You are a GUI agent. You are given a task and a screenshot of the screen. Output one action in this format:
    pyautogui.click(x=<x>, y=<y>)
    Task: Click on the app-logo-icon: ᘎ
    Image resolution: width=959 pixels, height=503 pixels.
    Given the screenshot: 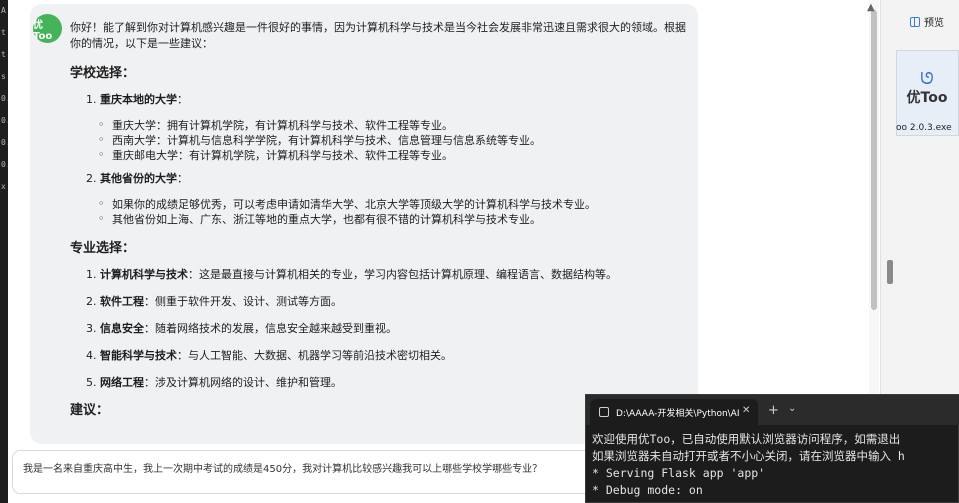 What is the action you would take?
    pyautogui.click(x=927, y=78)
    